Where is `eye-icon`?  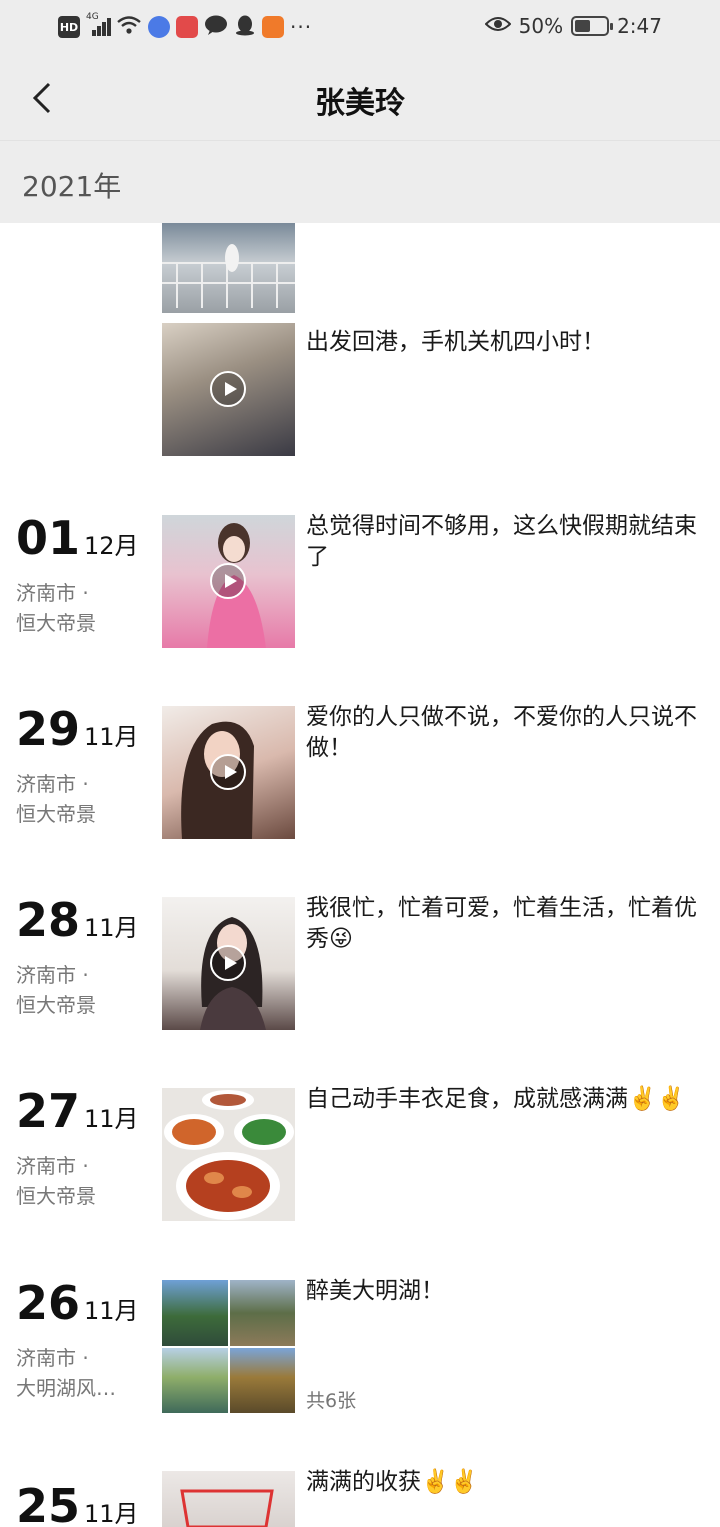
eye-icon is located at coordinates (498, 26).